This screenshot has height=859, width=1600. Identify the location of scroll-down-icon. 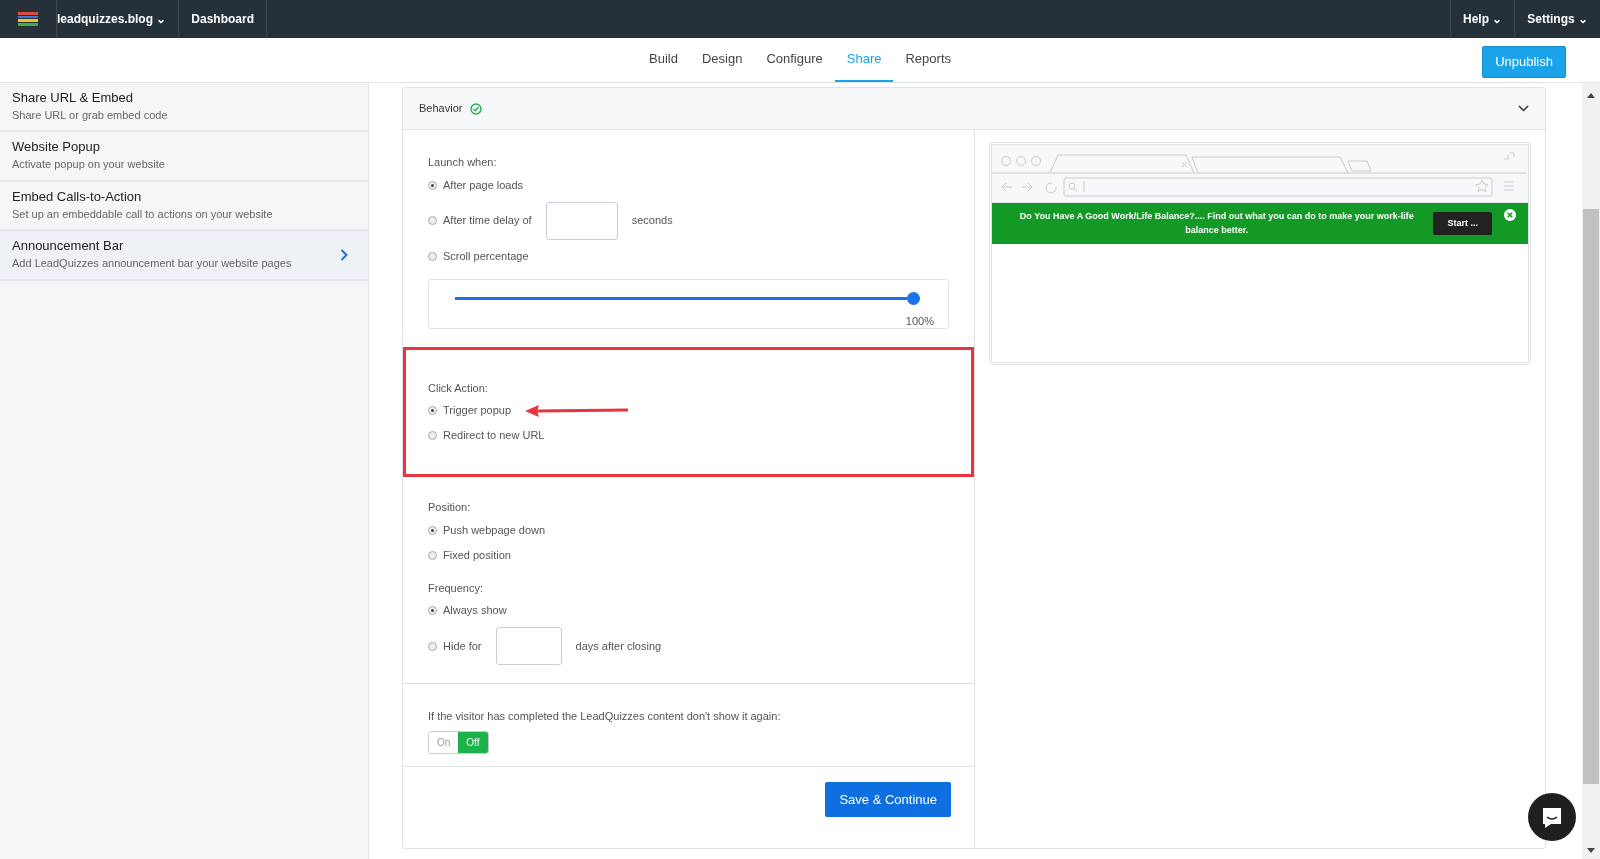
(1591, 851).